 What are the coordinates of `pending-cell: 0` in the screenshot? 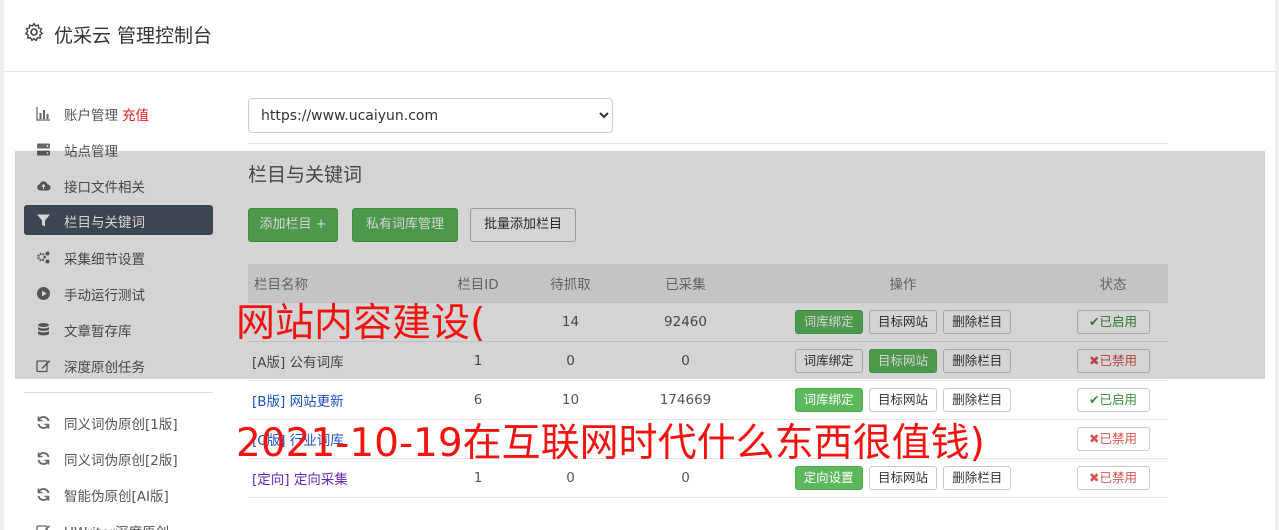 It's located at (570, 360).